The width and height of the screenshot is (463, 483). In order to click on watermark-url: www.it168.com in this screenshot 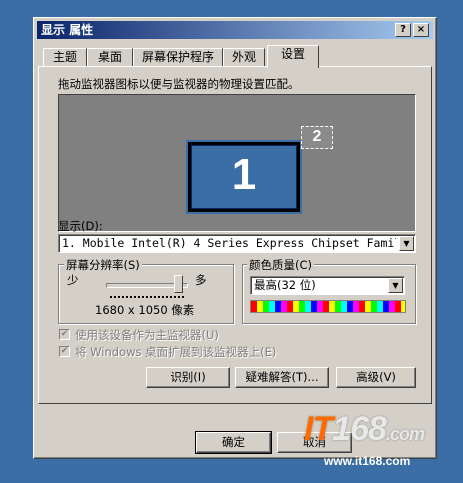, I will do `click(367, 461)`.